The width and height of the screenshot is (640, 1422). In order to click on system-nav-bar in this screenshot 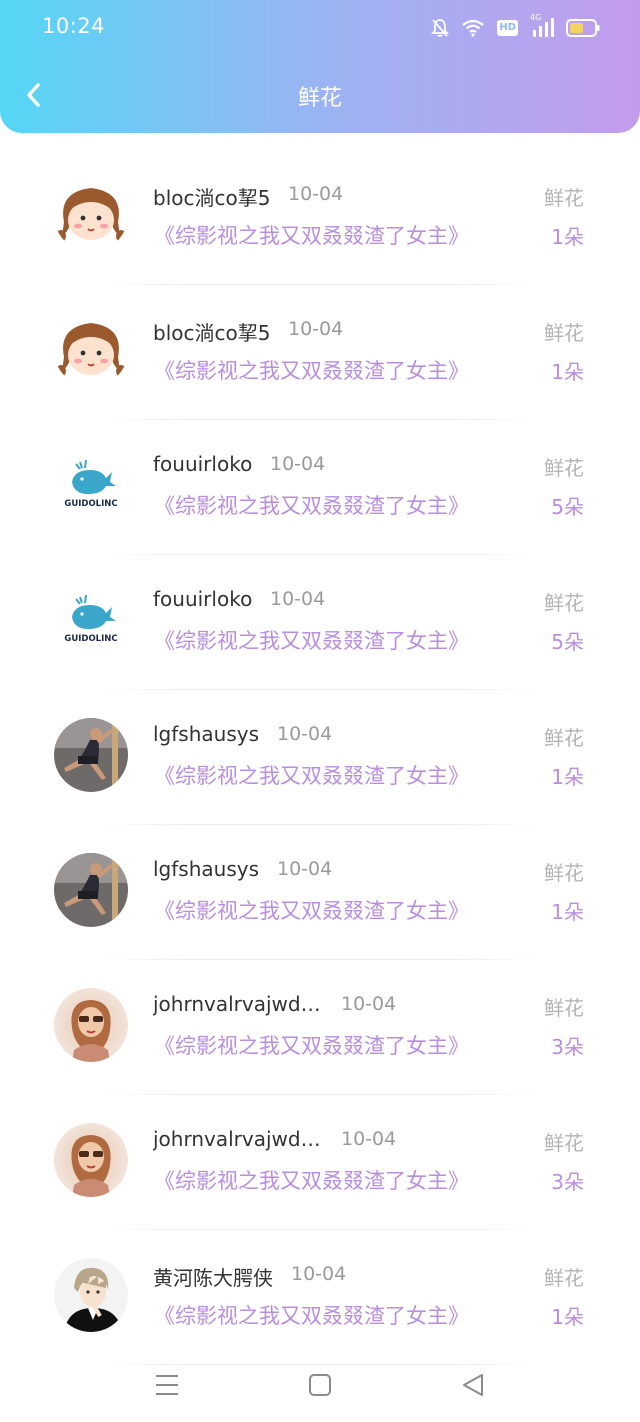, I will do `click(320, 1386)`.